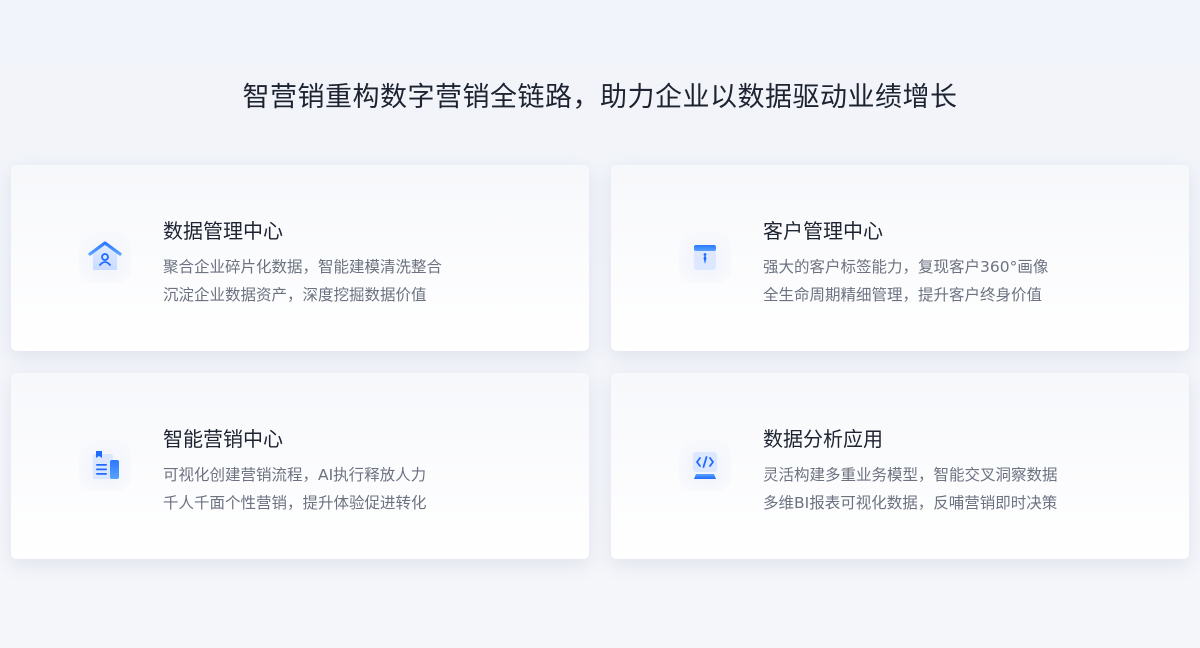 Image resolution: width=1200 pixels, height=648 pixels. What do you see at coordinates (303, 267) in the screenshot?
I see `card-description-line-1: 聚合企业碎片化数据，智能建模清洗整合` at bounding box center [303, 267].